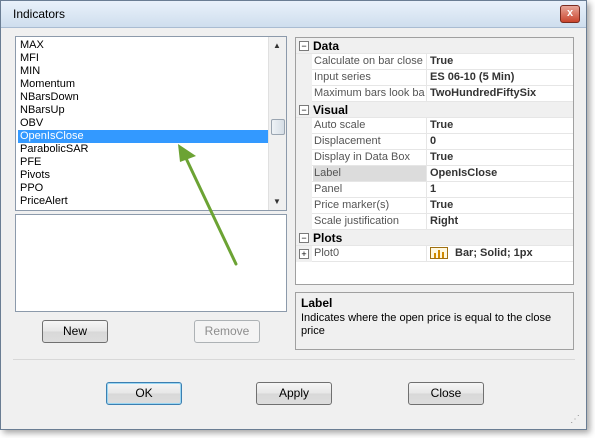 Image resolution: width=595 pixels, height=438 pixels. I want to click on help-title: Label, so click(317, 303).